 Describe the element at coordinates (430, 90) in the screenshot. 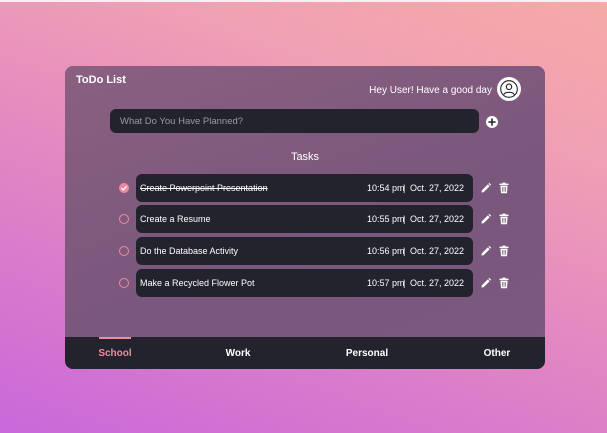

I see `greeting-text: Hey User! Have a good day` at that location.